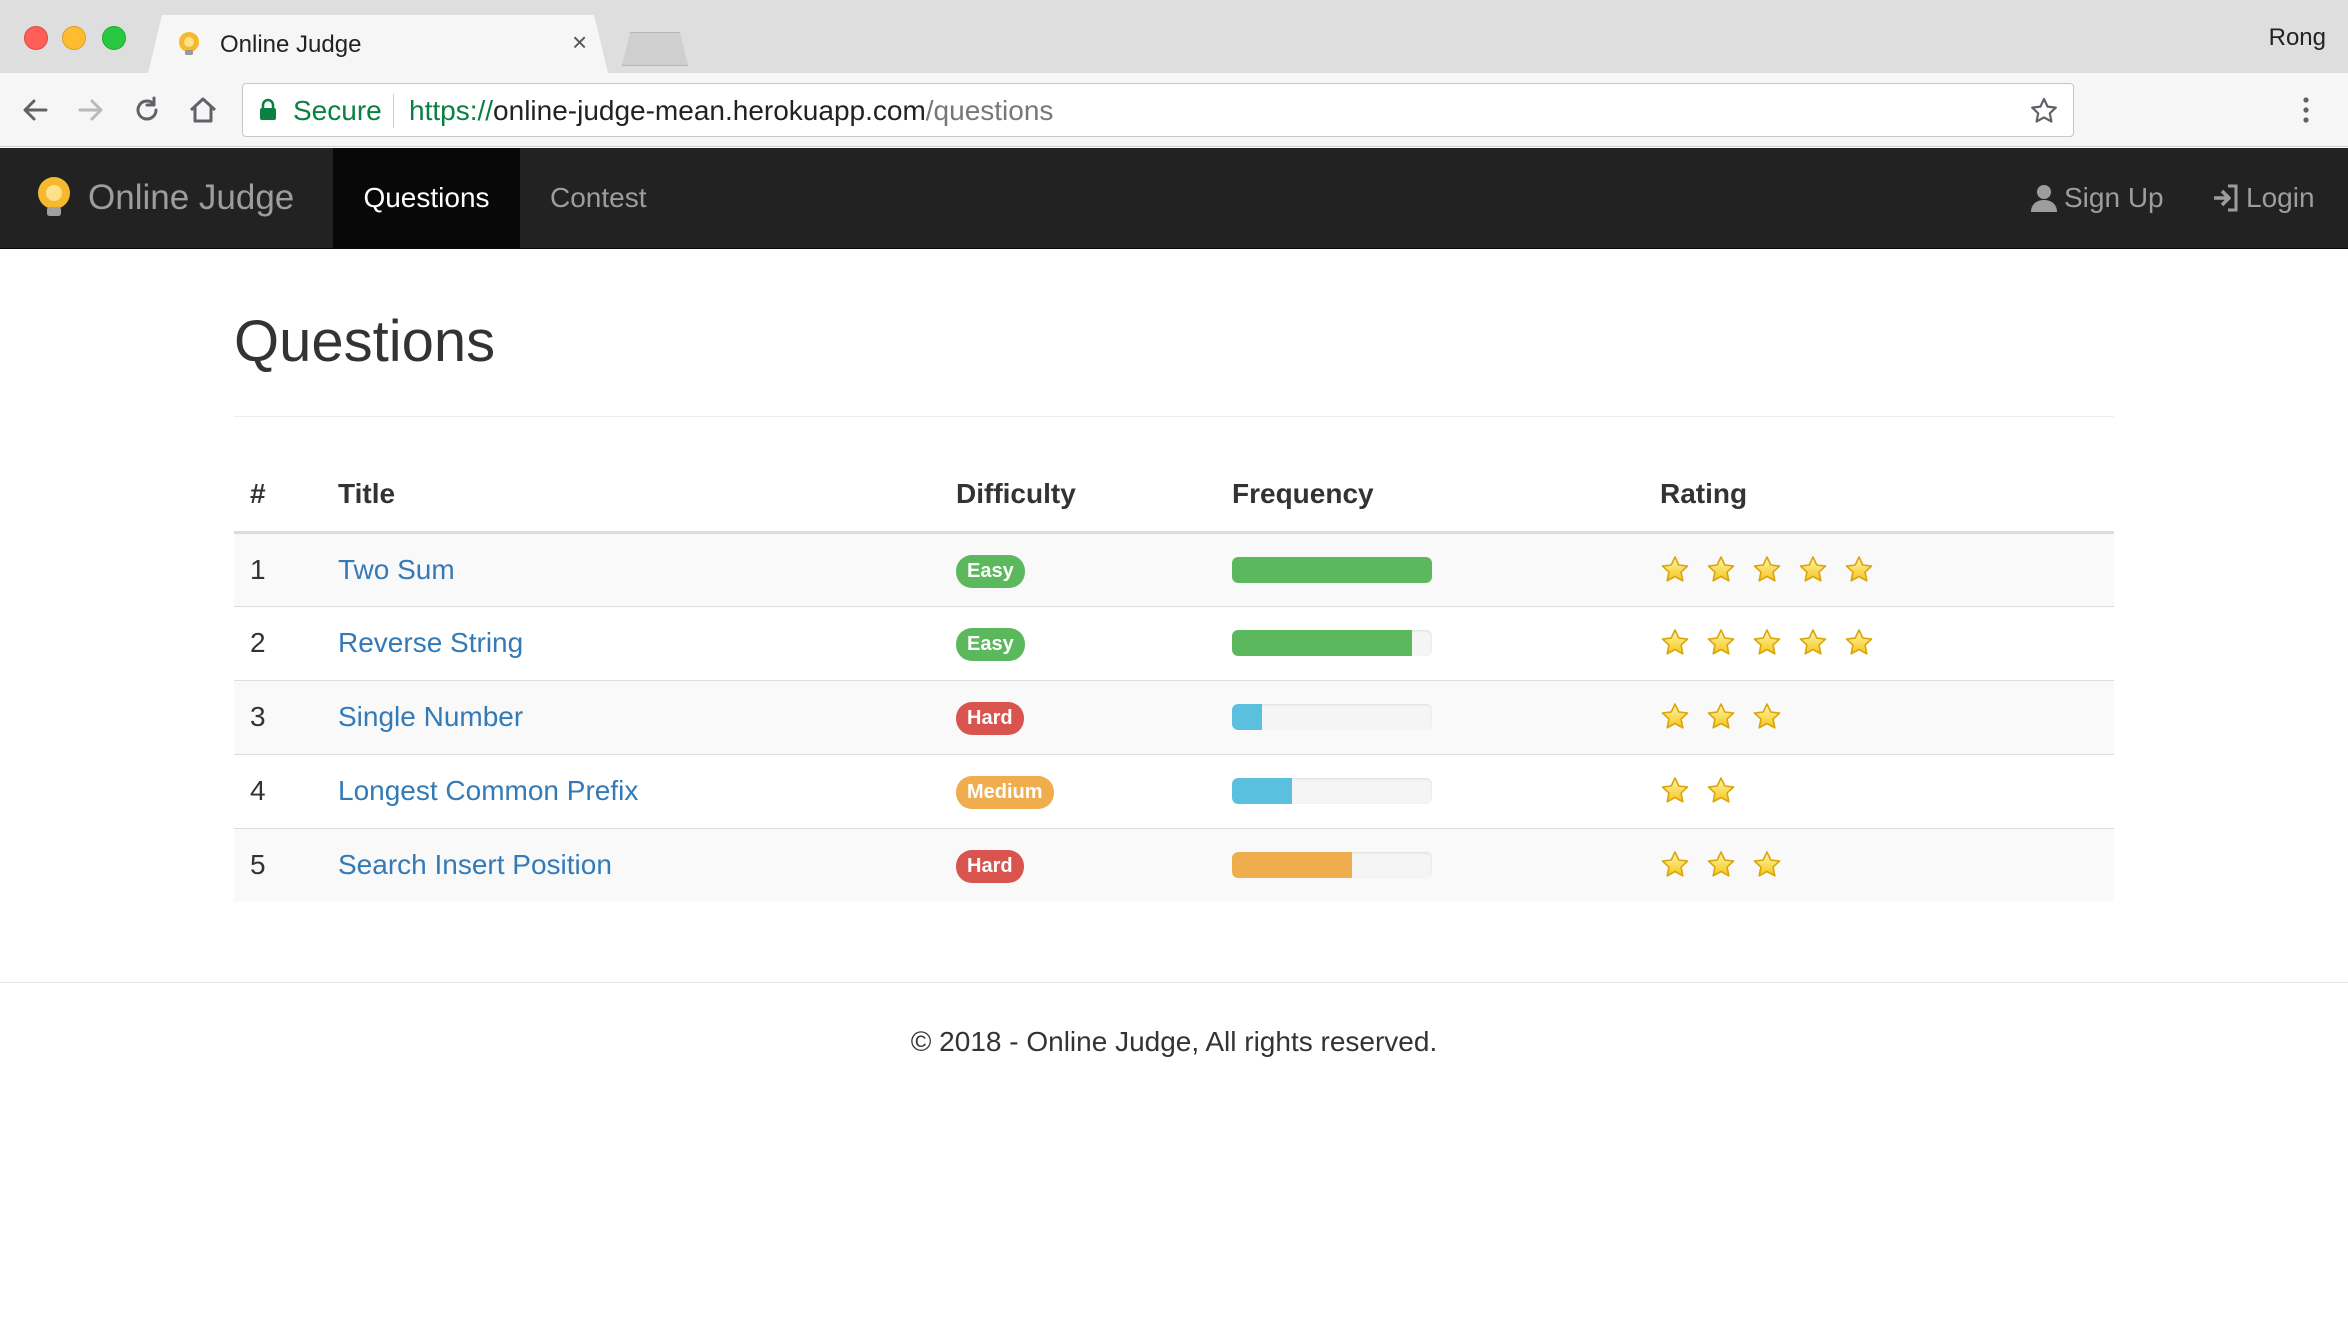 This screenshot has width=2348, height=1332. What do you see at coordinates (989, 110) in the screenshot?
I see `url-path: /questions` at bounding box center [989, 110].